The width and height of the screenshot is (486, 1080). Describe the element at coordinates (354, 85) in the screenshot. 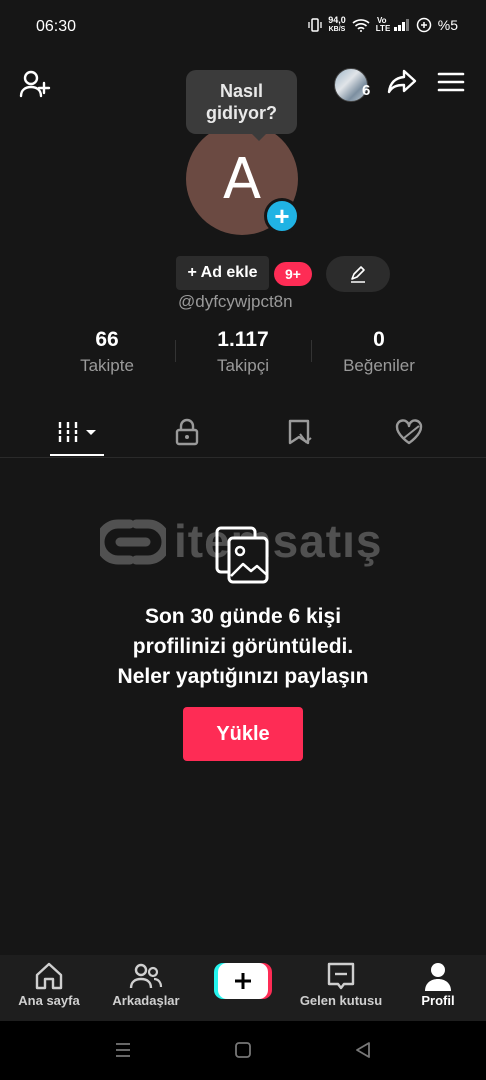

I see `story-viewers: 6` at that location.